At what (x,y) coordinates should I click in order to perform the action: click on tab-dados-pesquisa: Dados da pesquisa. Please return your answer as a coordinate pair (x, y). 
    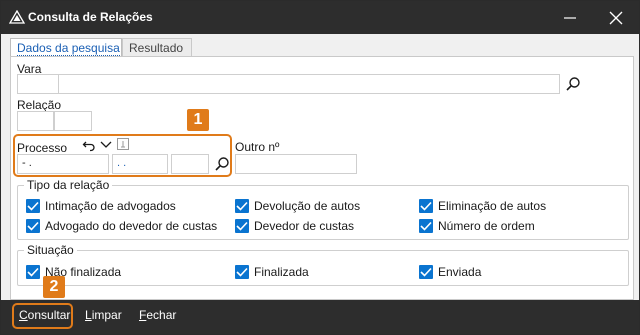
    Looking at the image, I should click on (66, 47).